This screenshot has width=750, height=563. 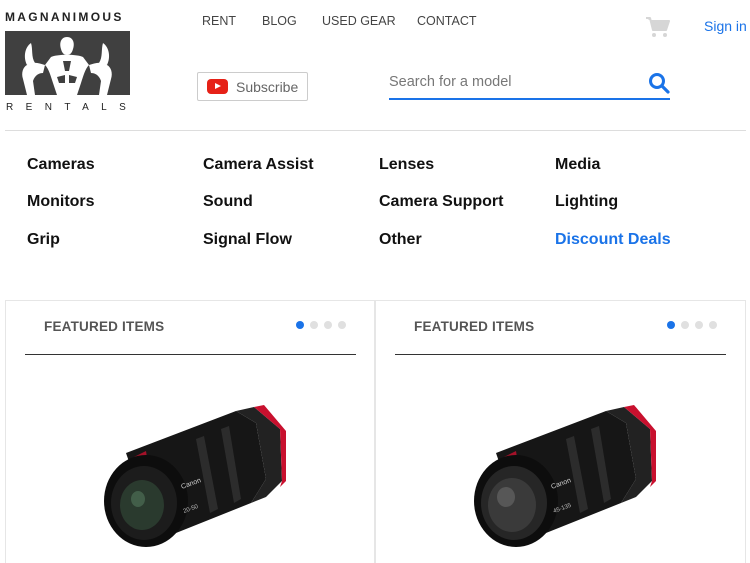 I want to click on youtube-icon, so click(x=217, y=86).